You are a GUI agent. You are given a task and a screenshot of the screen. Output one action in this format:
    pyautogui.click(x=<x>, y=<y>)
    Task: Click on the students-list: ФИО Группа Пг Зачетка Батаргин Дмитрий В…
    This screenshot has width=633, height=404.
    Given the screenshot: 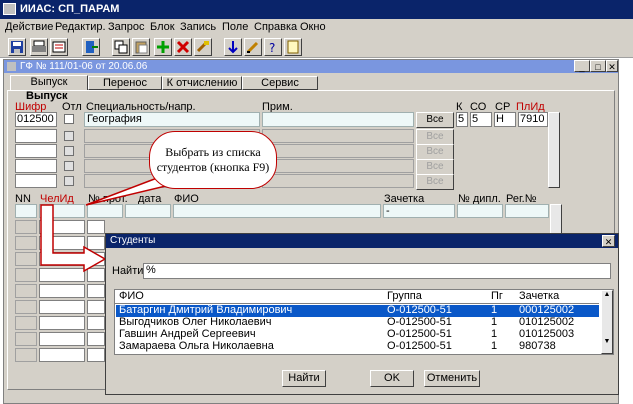 What is the action you would take?
    pyautogui.click(x=364, y=322)
    